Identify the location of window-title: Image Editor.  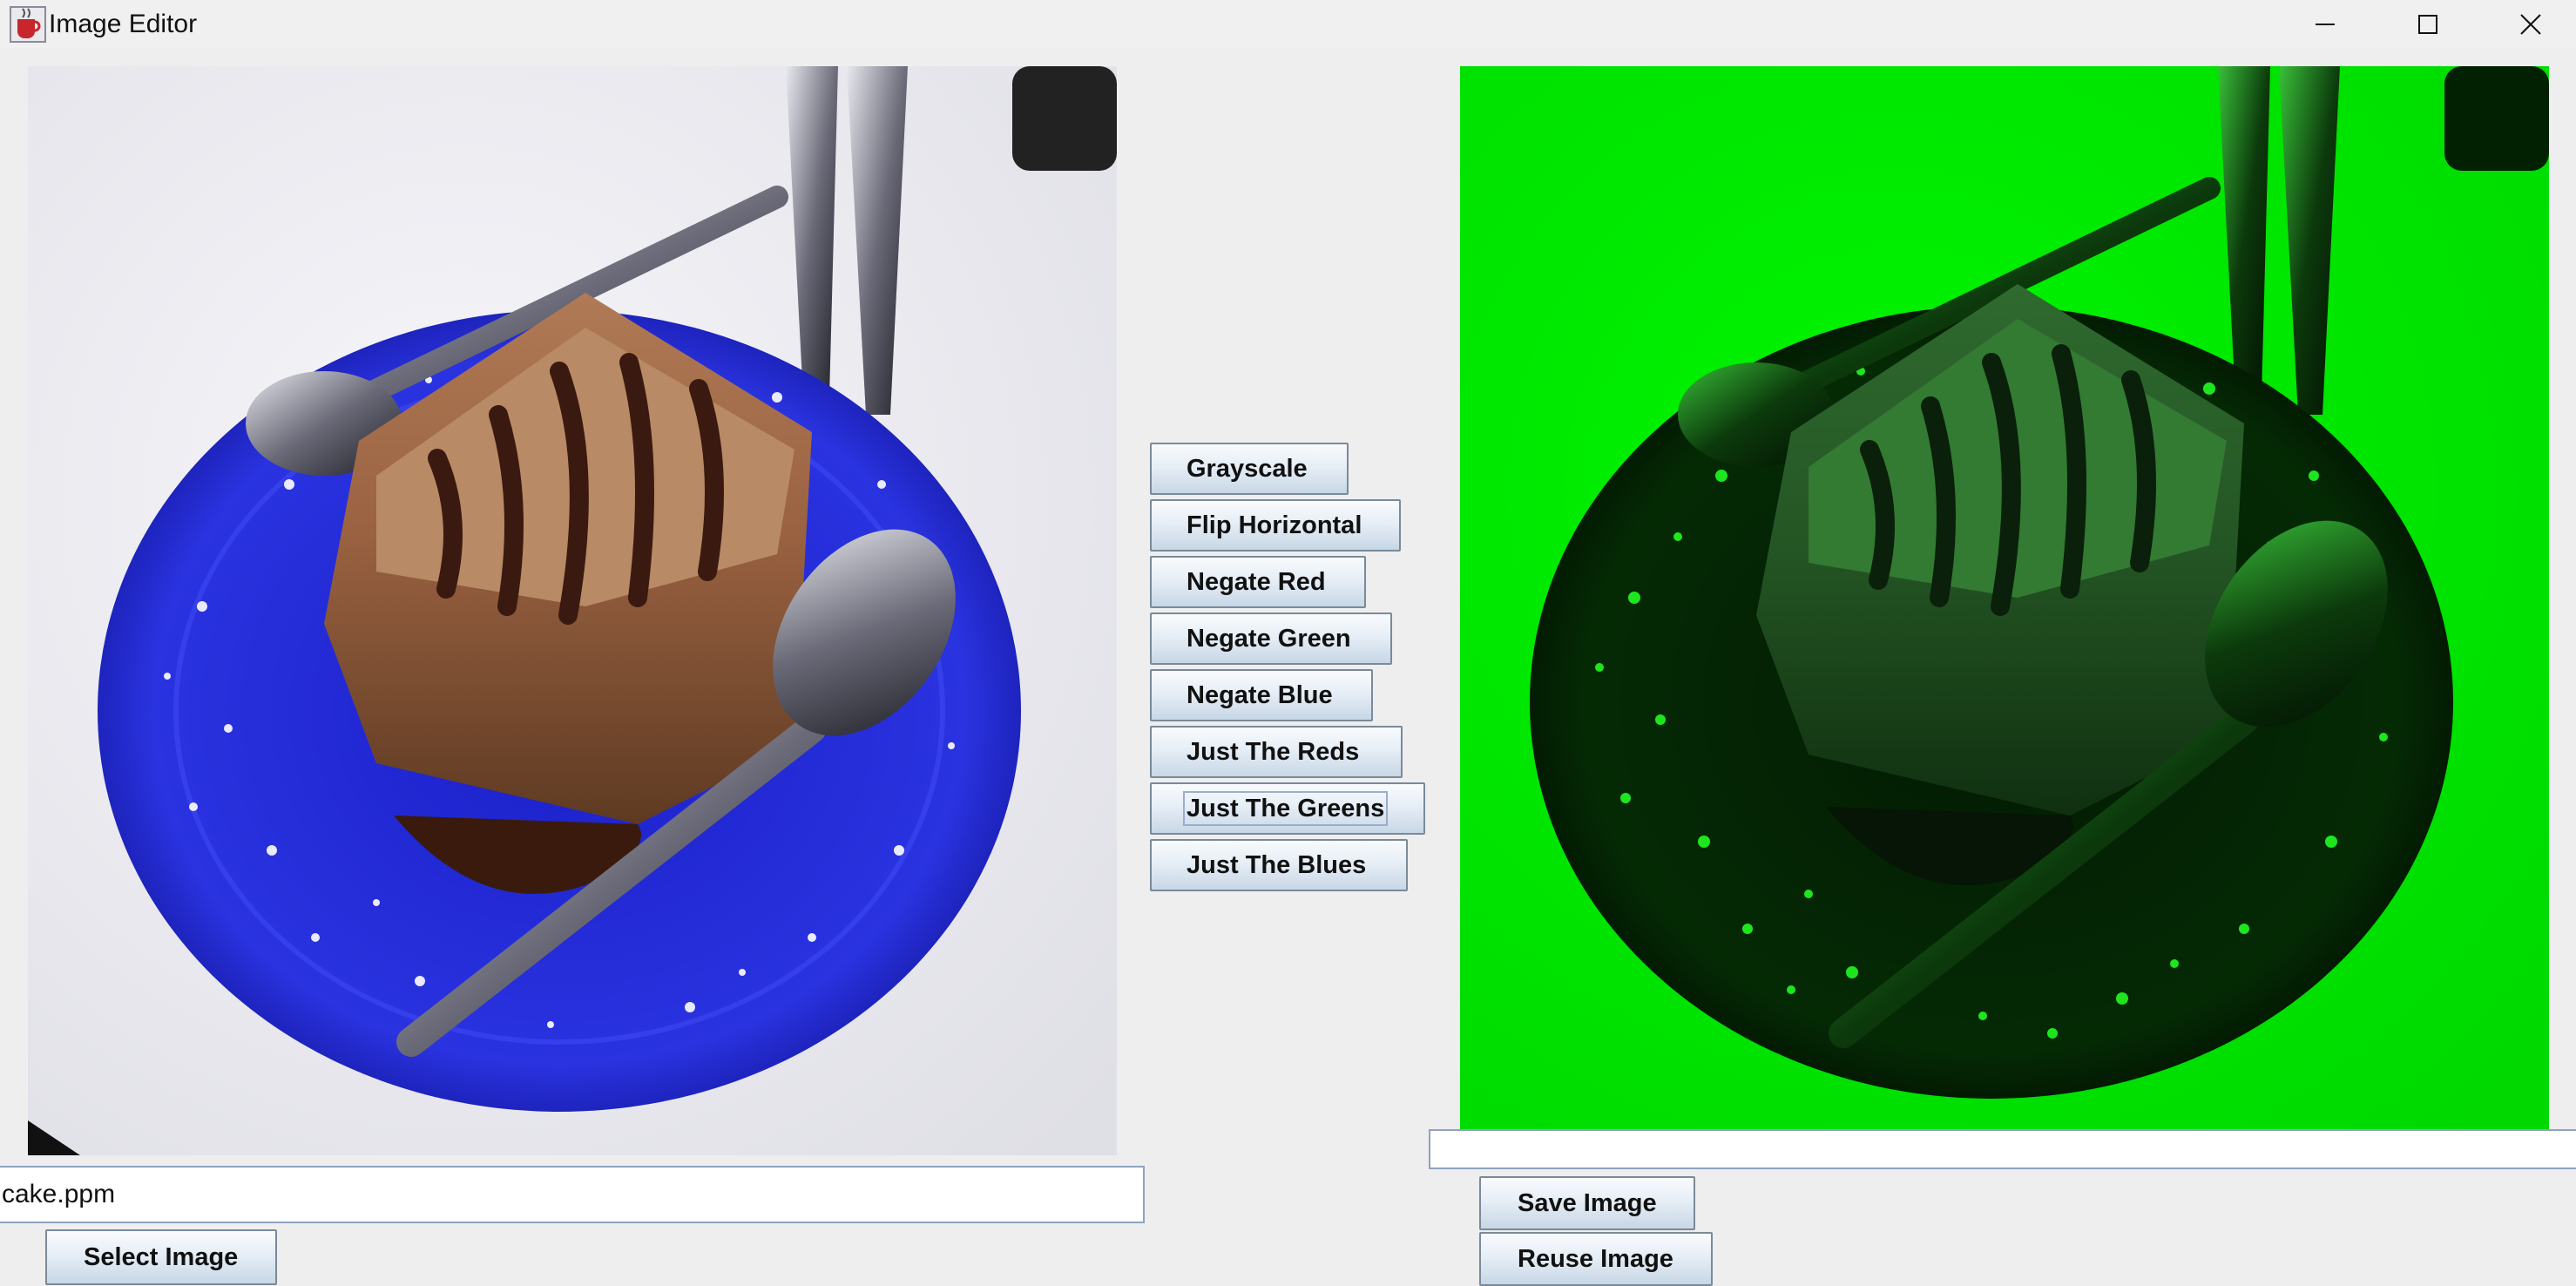
(123, 24).